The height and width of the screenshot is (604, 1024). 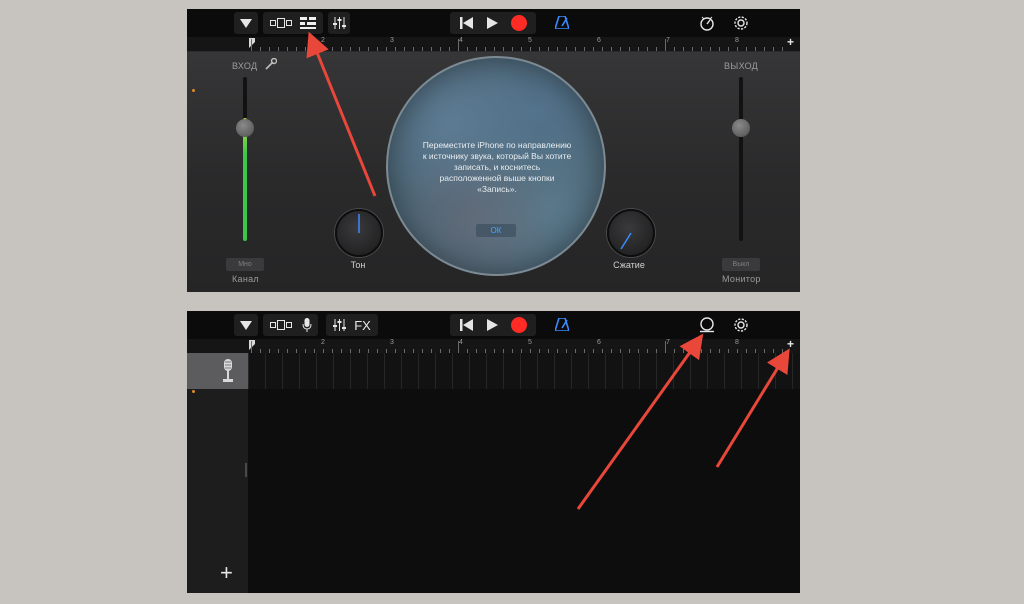 What do you see at coordinates (359, 233) in the screenshot?
I see `tone-knob` at bounding box center [359, 233].